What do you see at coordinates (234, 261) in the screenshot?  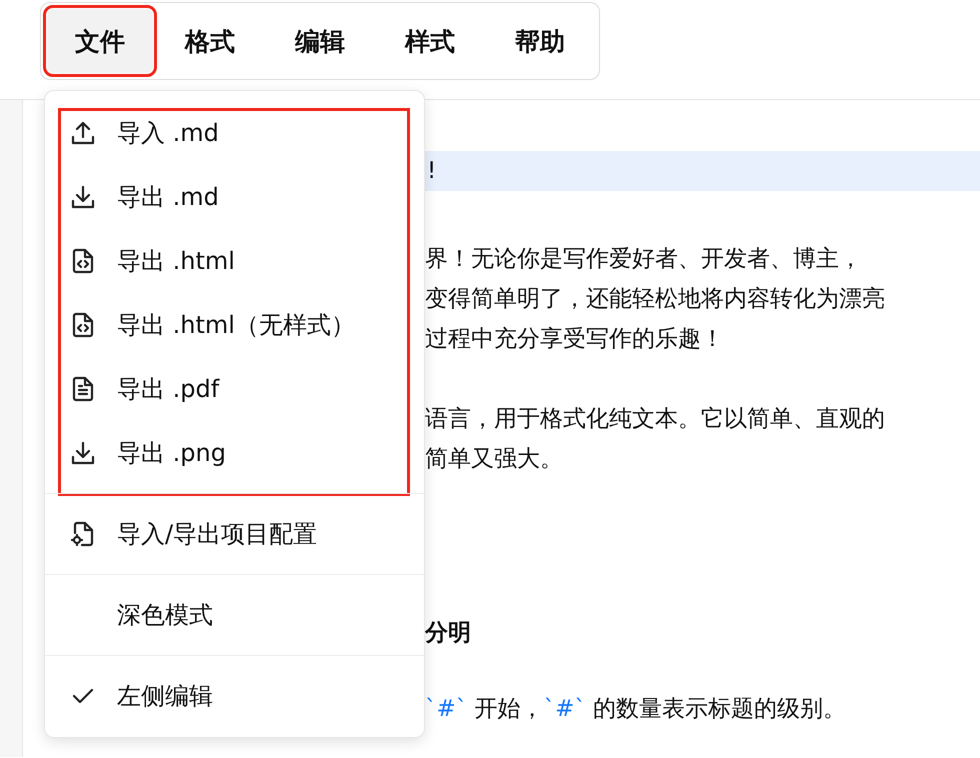 I see `menu-item: 导出 .html` at bounding box center [234, 261].